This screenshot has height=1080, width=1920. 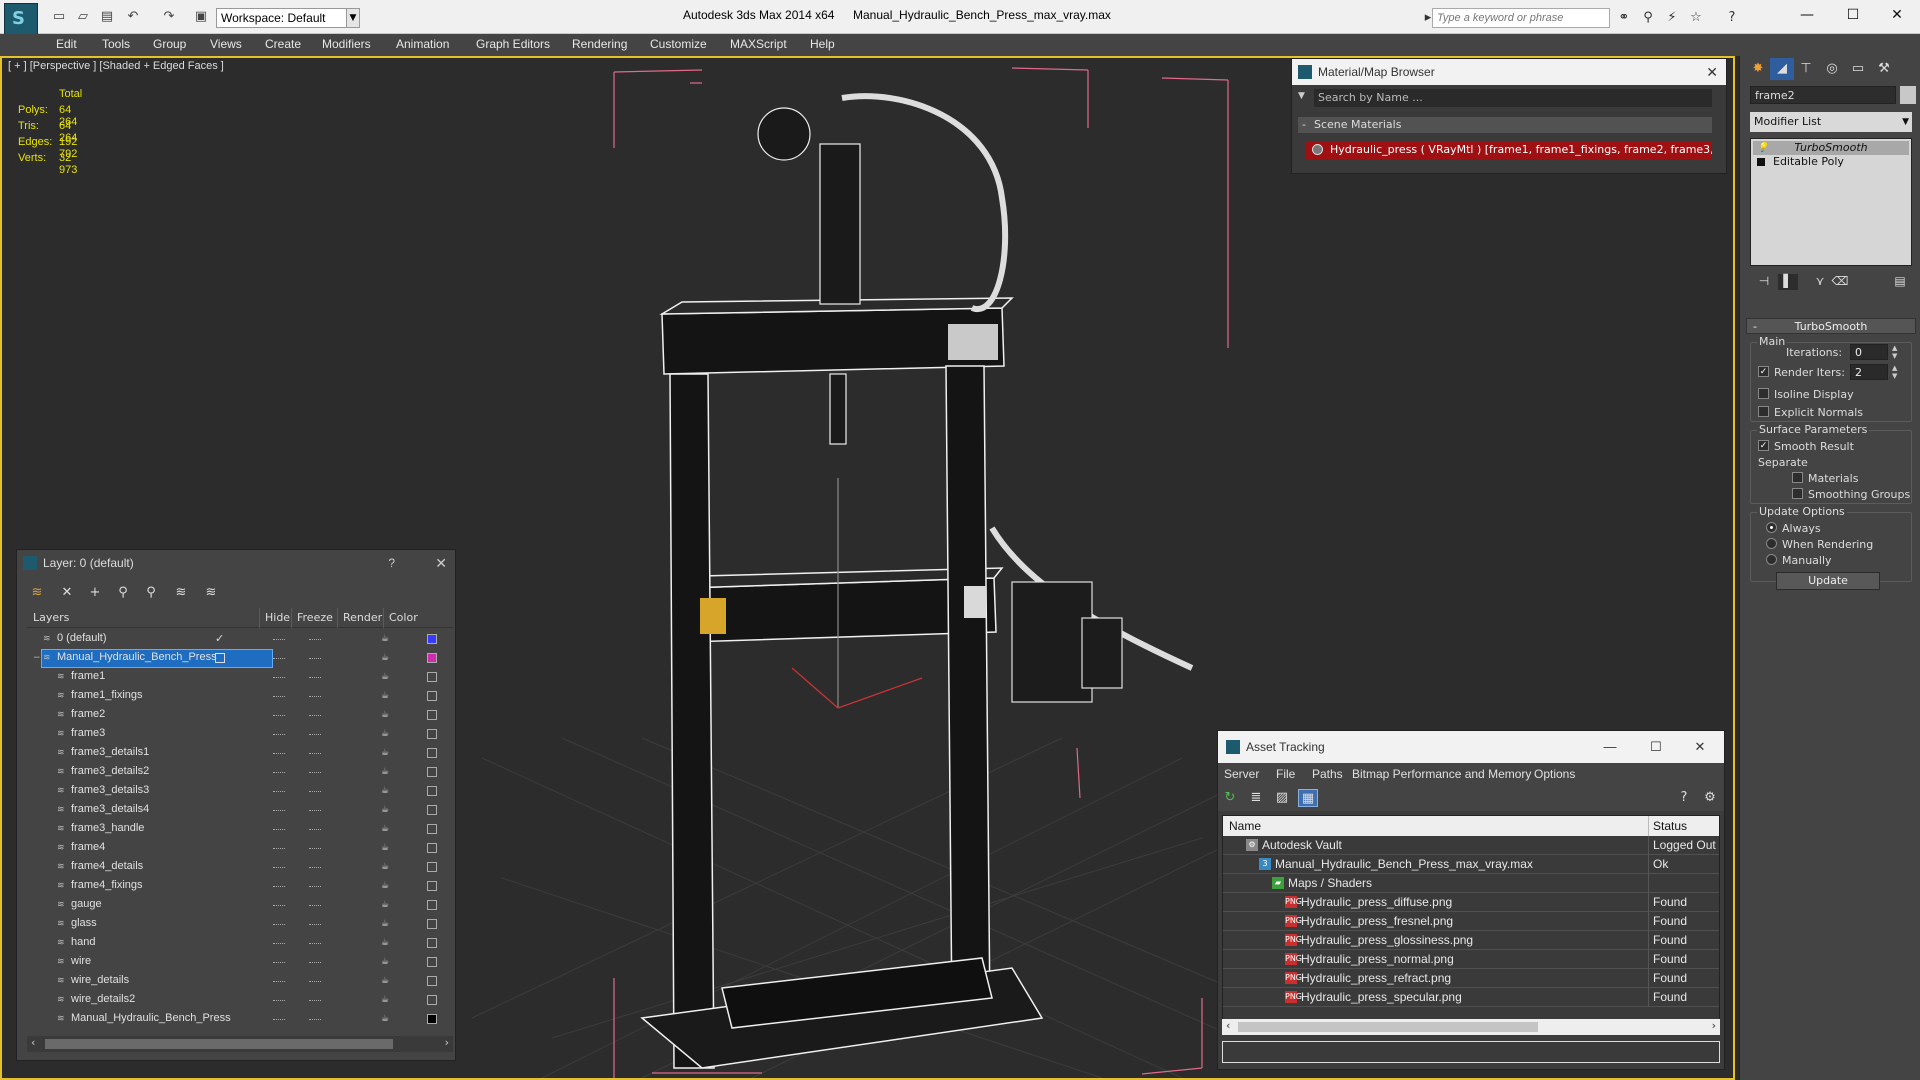 What do you see at coordinates (240, 753) in the screenshot?
I see `layer-row: ≋ frame3_details1 ☕` at bounding box center [240, 753].